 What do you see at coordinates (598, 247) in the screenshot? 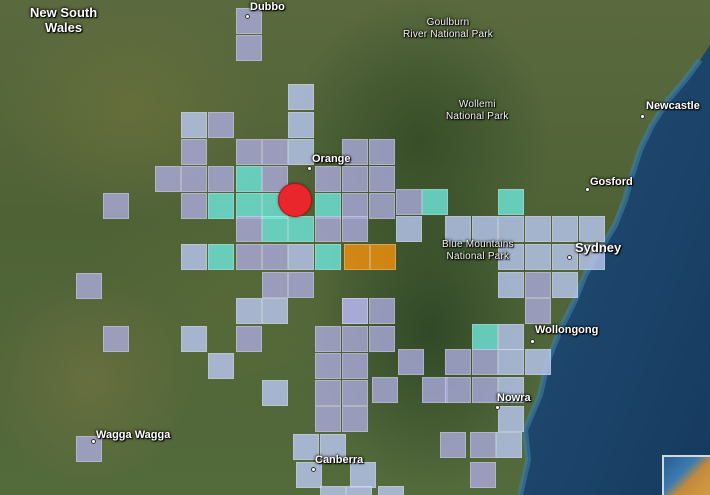
I see `town-label-sydney: Sydney` at bounding box center [598, 247].